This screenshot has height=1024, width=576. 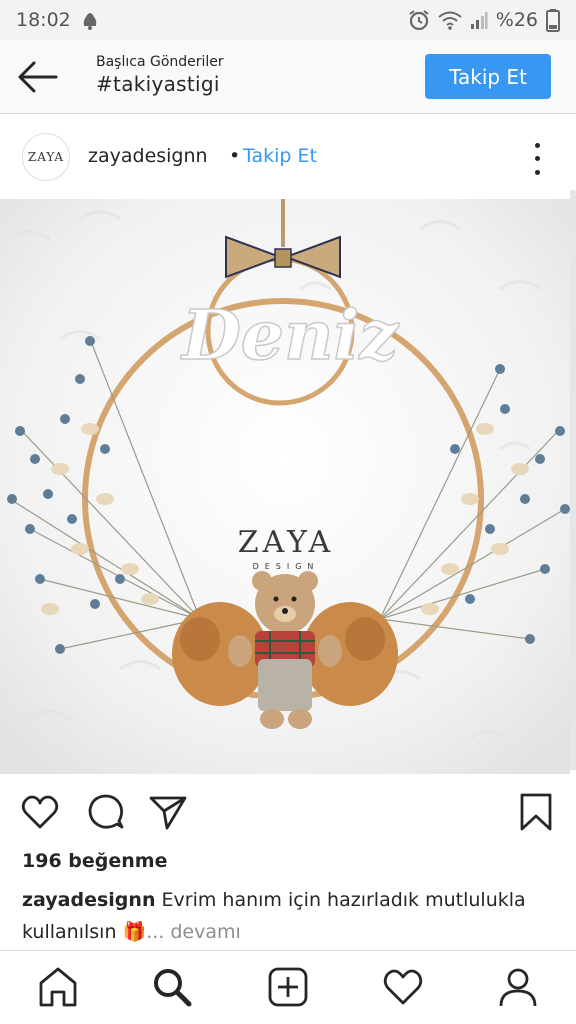 I want to click on battery-icon, so click(x=553, y=20).